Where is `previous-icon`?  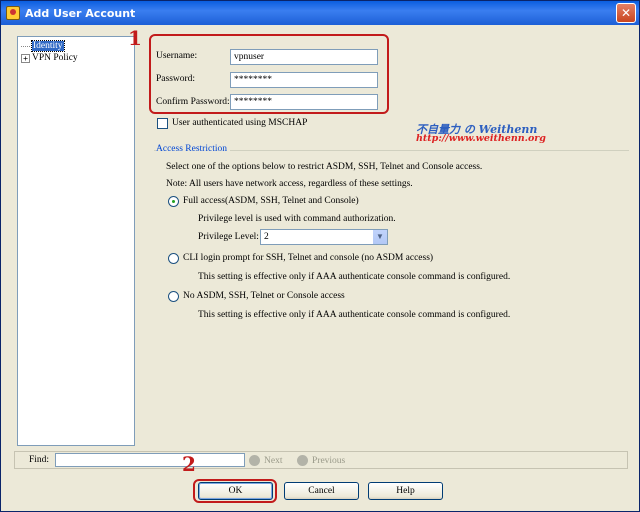
previous-icon is located at coordinates (302, 460).